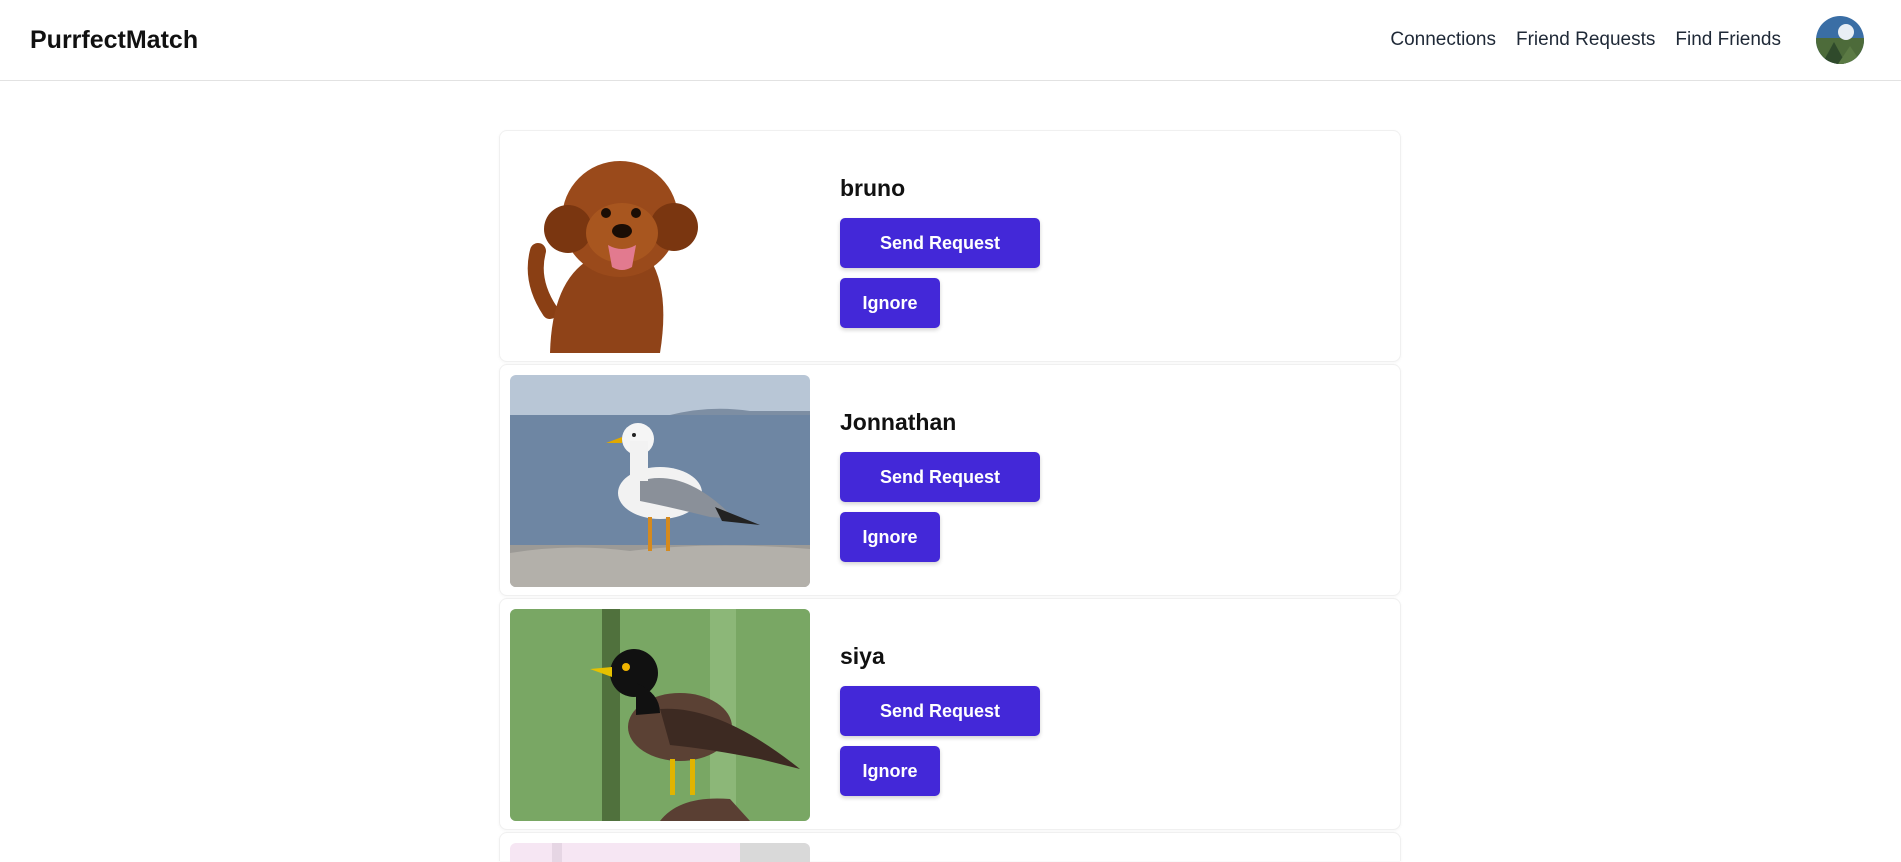 The image size is (1901, 862). Describe the element at coordinates (114, 40) in the screenshot. I see `brand-logo: PurrfectMatch` at that location.